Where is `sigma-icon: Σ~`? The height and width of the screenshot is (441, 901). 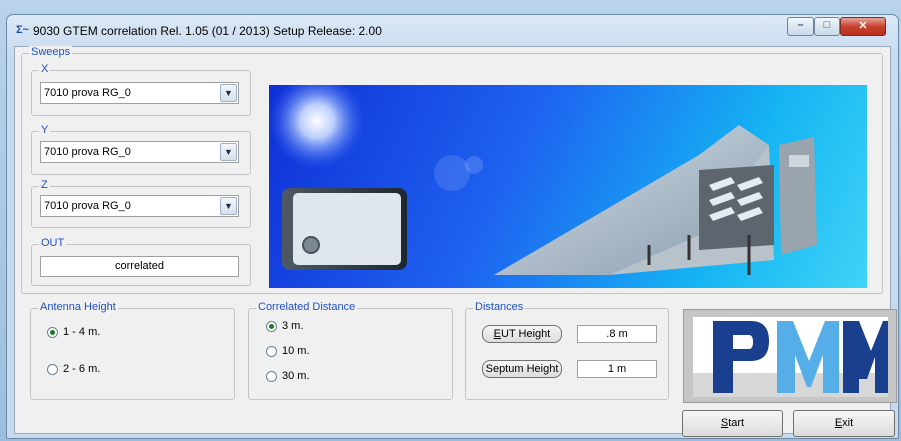 sigma-icon: Σ~ is located at coordinates (23, 30).